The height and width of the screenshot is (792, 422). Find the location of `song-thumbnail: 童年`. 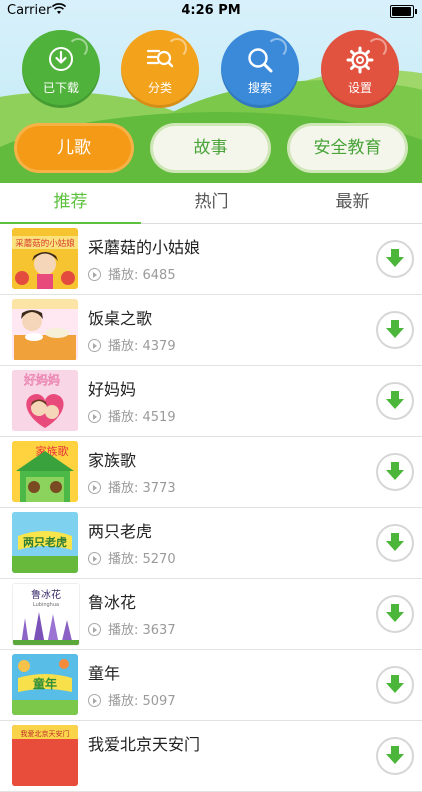

song-thumbnail: 童年 is located at coordinates (45, 684).